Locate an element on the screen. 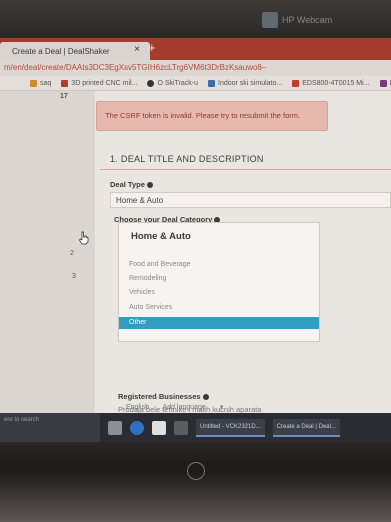 This screenshot has width=391, height=522. step-number: 17 is located at coordinates (64, 96).